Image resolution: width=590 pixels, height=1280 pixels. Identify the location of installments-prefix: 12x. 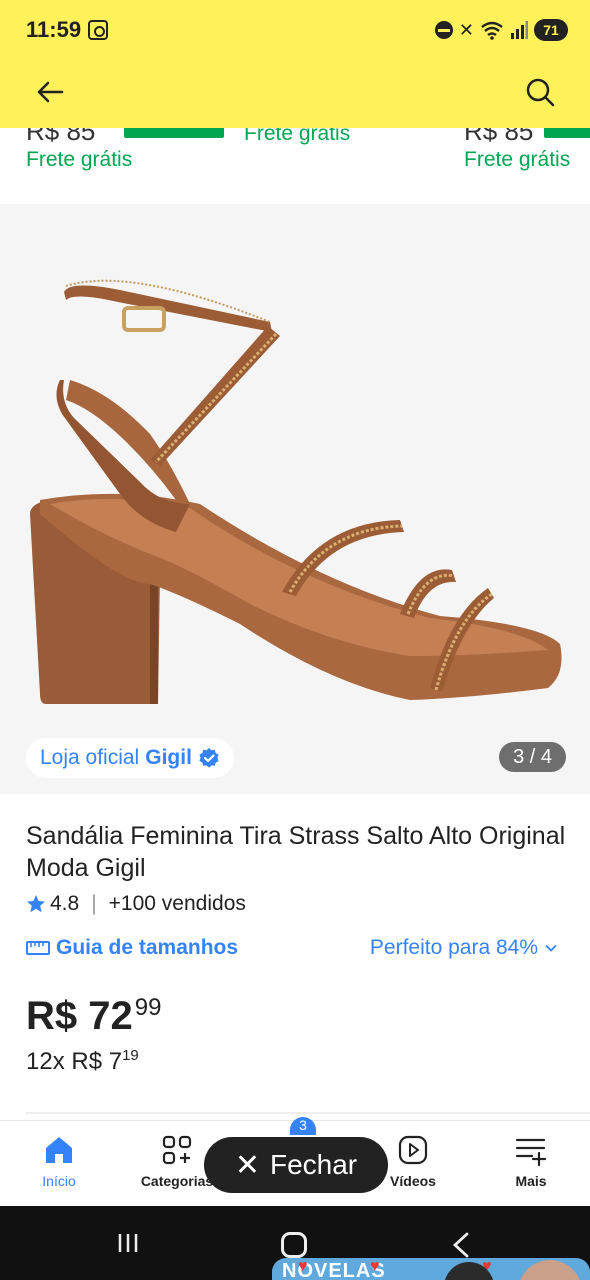
(45, 1061).